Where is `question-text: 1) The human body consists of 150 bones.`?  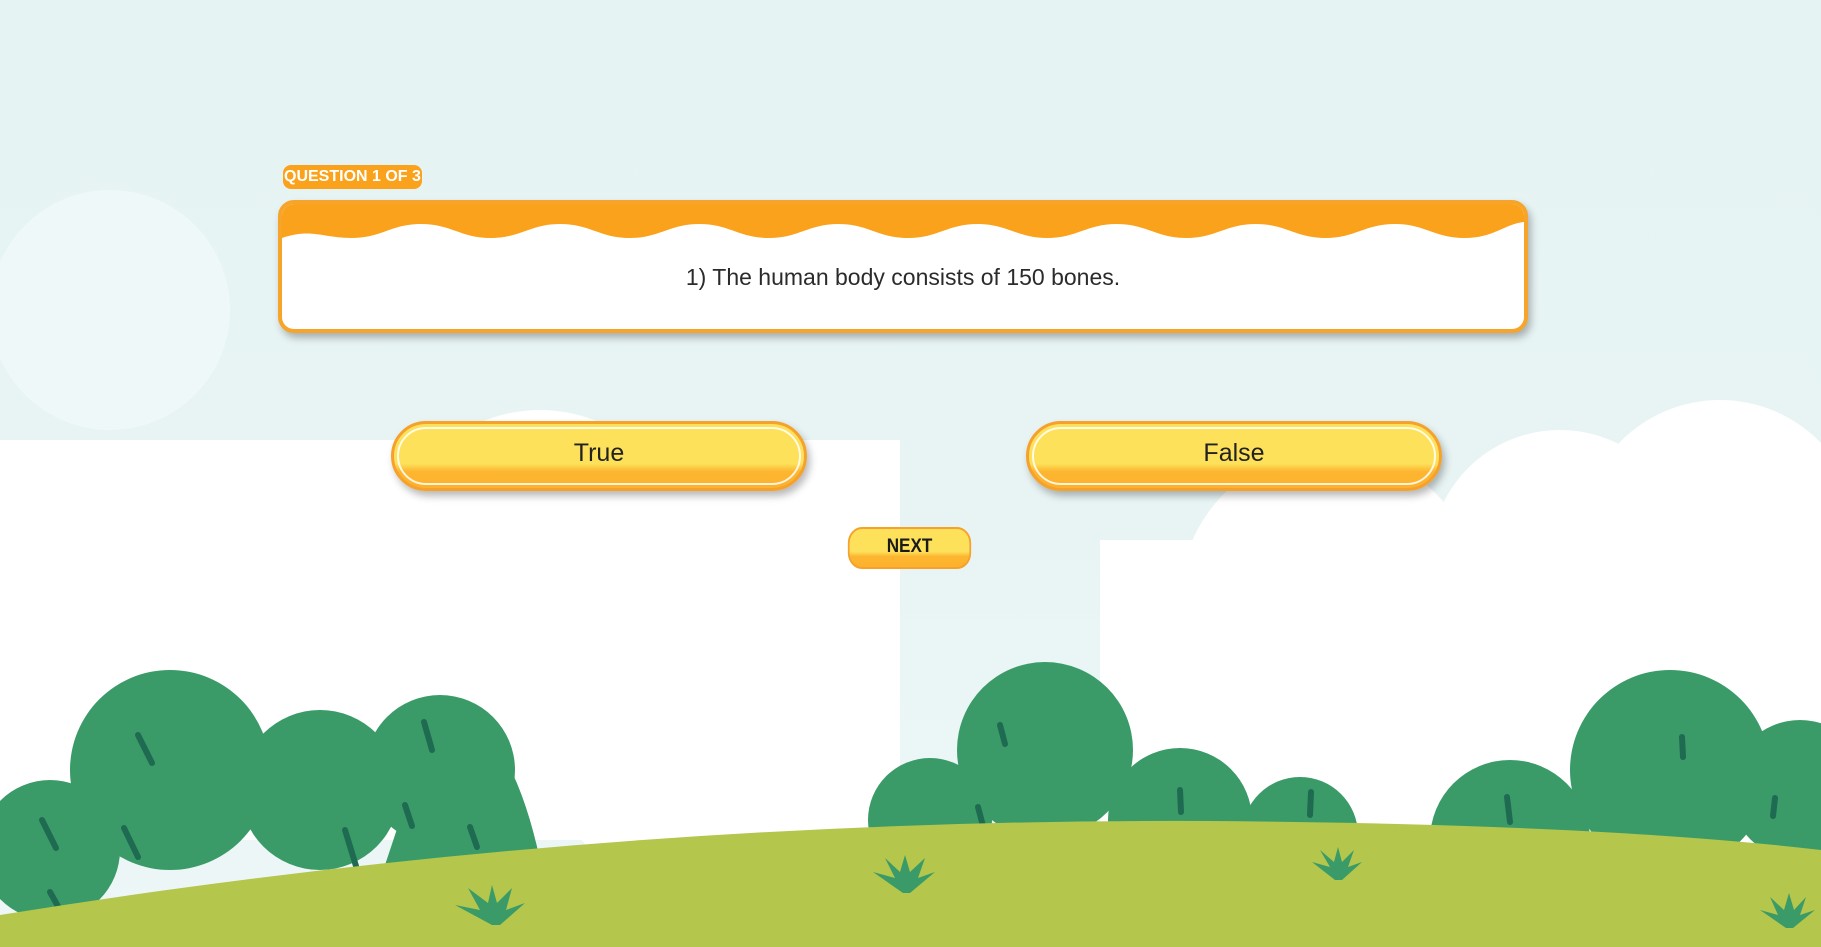 question-text: 1) The human body consists of 150 bones. is located at coordinates (903, 277).